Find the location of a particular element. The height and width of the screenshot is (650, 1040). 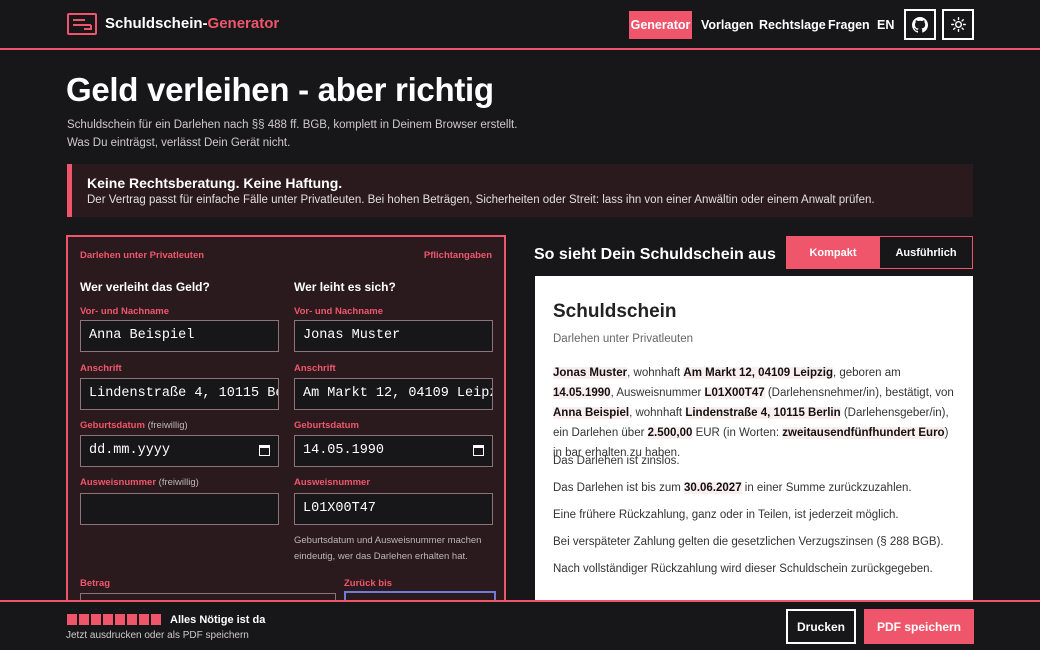

borrower-address-input: Am Markt 12, 04109 Leipzig is located at coordinates (393, 394).